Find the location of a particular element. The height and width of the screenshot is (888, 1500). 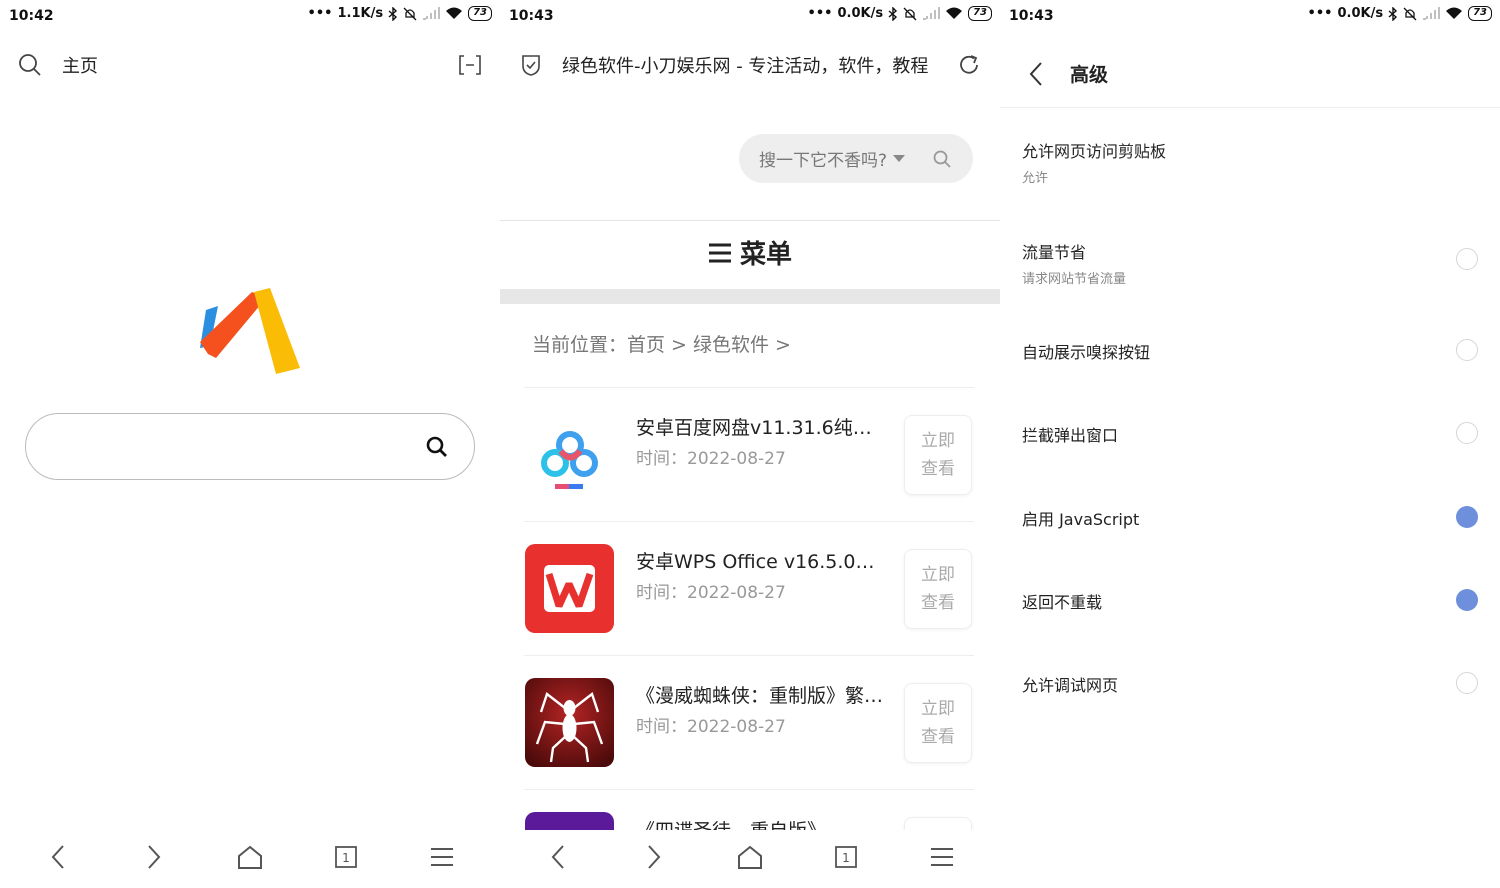

wps-office-icon is located at coordinates (569, 588).